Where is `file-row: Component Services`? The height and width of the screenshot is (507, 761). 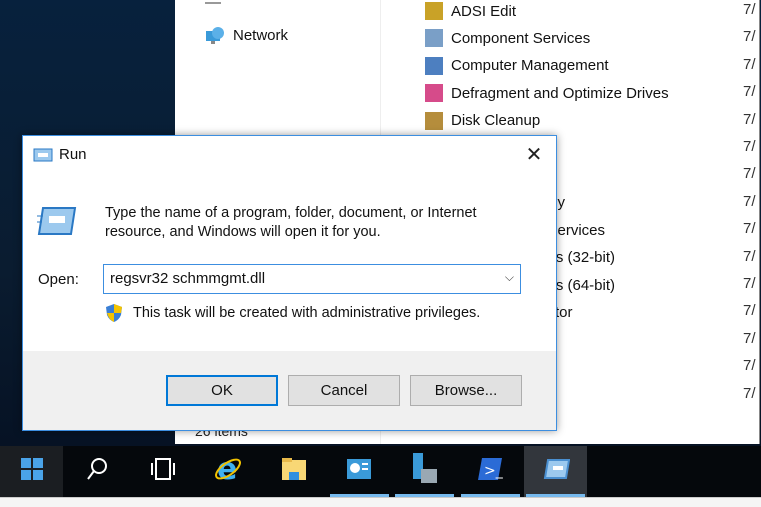
file-row: Component Services is located at coordinates (507, 38).